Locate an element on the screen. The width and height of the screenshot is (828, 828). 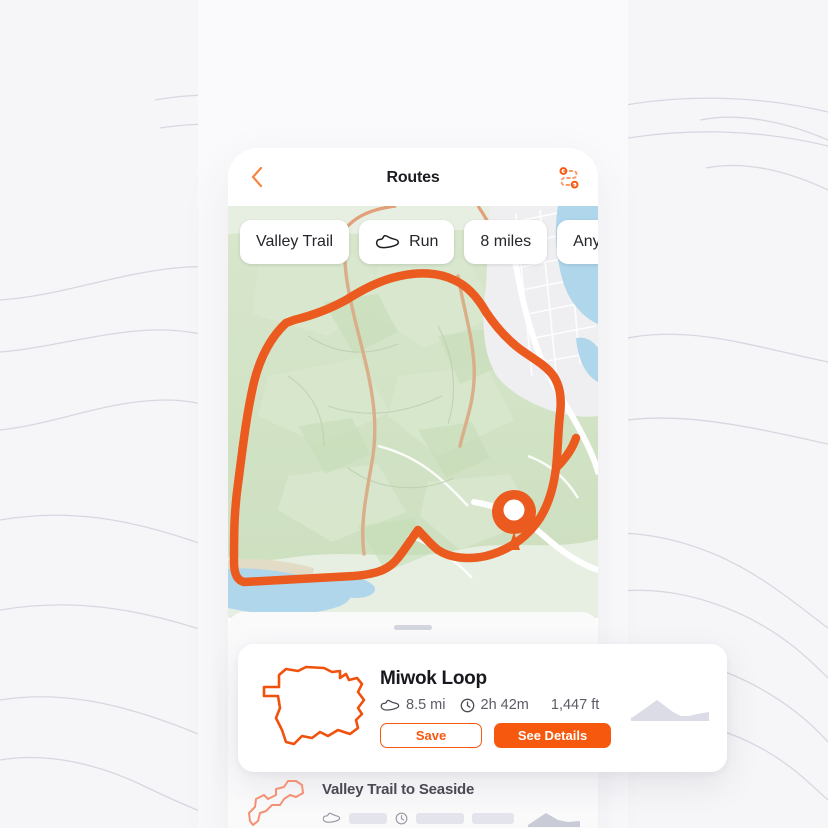
filter-chip-label: 8 miles is located at coordinates (506, 241).